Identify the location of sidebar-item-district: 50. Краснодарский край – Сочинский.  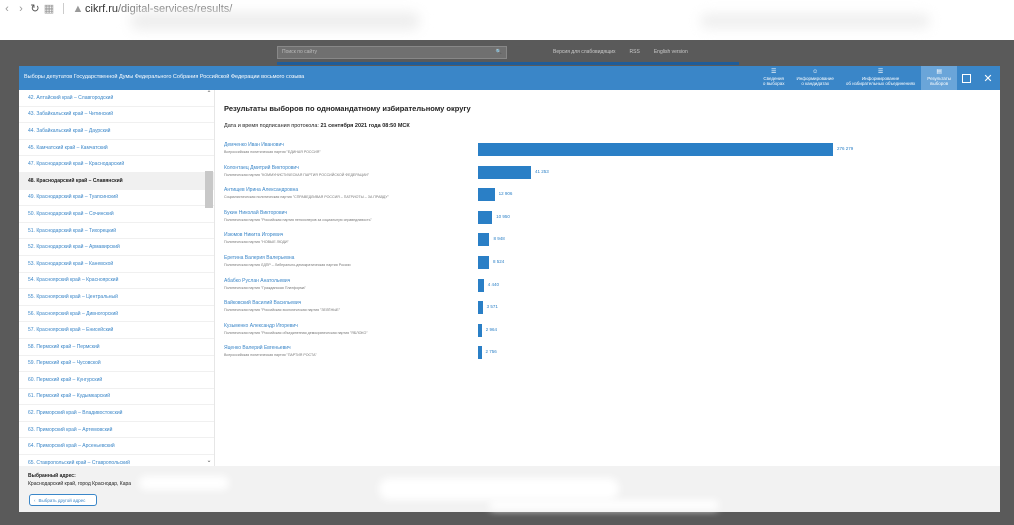
(116, 214).